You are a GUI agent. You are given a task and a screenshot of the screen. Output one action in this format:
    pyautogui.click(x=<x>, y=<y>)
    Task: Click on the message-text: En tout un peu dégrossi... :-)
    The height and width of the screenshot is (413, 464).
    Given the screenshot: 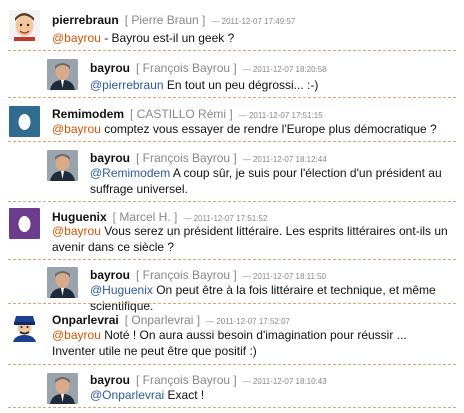 What is the action you would take?
    pyautogui.click(x=241, y=85)
    